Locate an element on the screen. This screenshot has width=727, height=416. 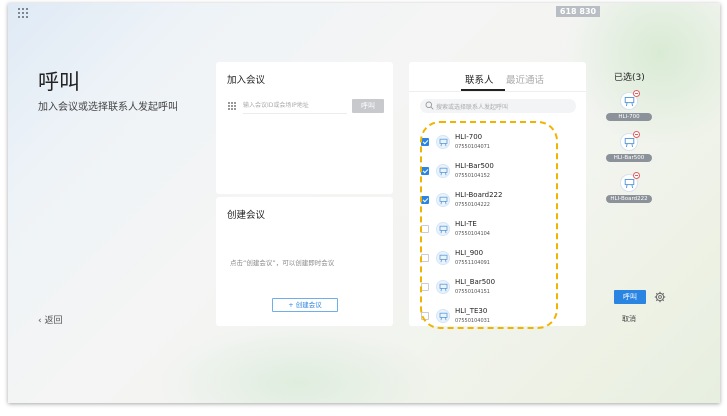
back-button: ‹ 返回 is located at coordinates (50, 319).